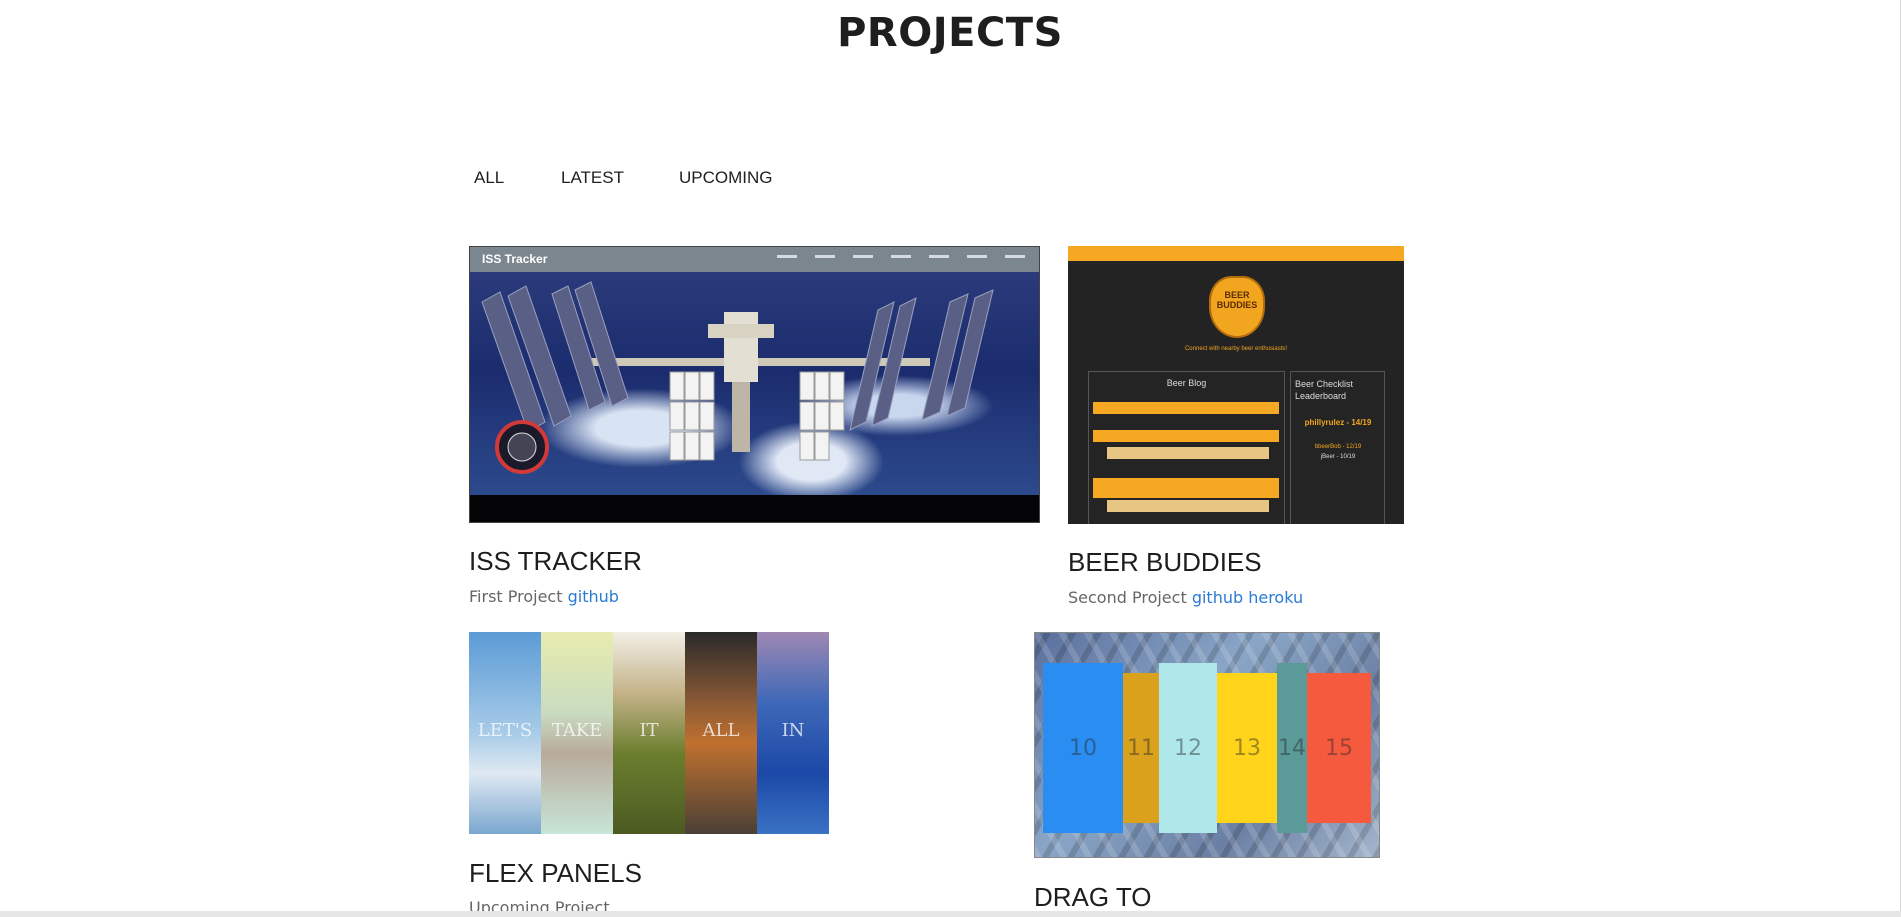 The image size is (1901, 917). I want to click on leaderboard-title: Beer Checklist Leaderboard, so click(1324, 390).